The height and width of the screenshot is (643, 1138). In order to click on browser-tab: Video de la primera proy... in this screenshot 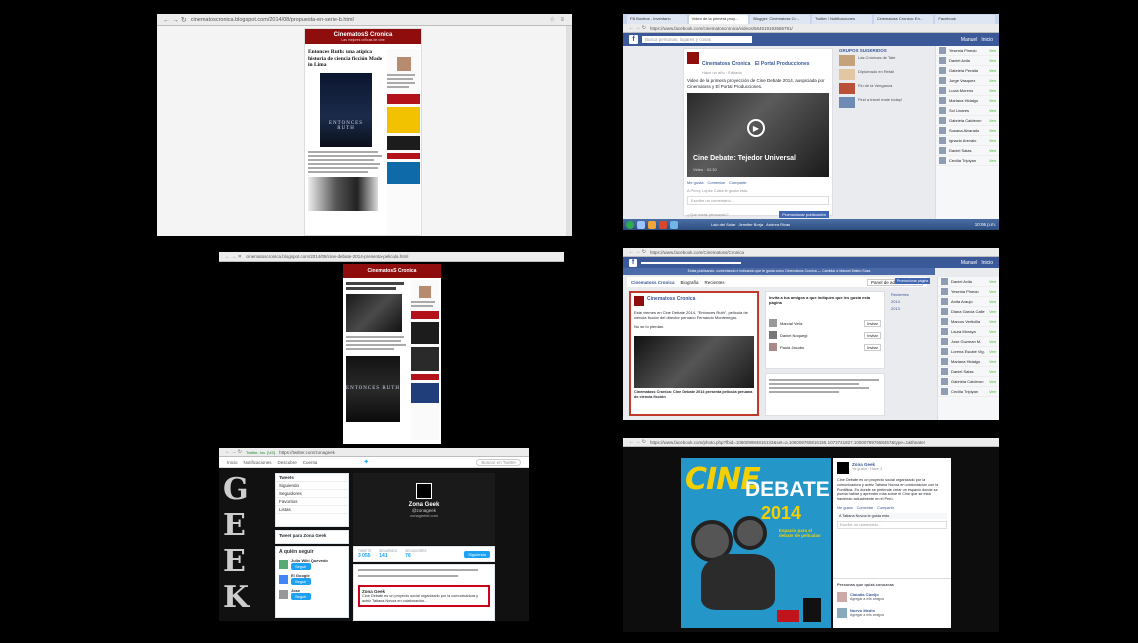, I will do `click(718, 19)`.